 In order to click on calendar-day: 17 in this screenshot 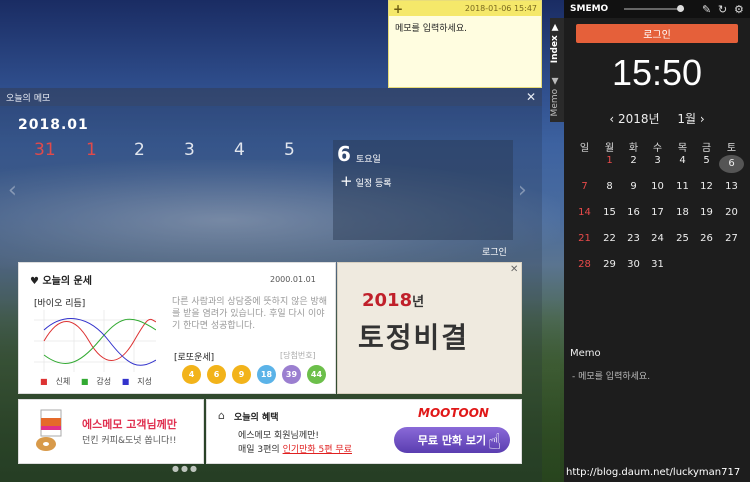, I will do `click(657, 212)`.